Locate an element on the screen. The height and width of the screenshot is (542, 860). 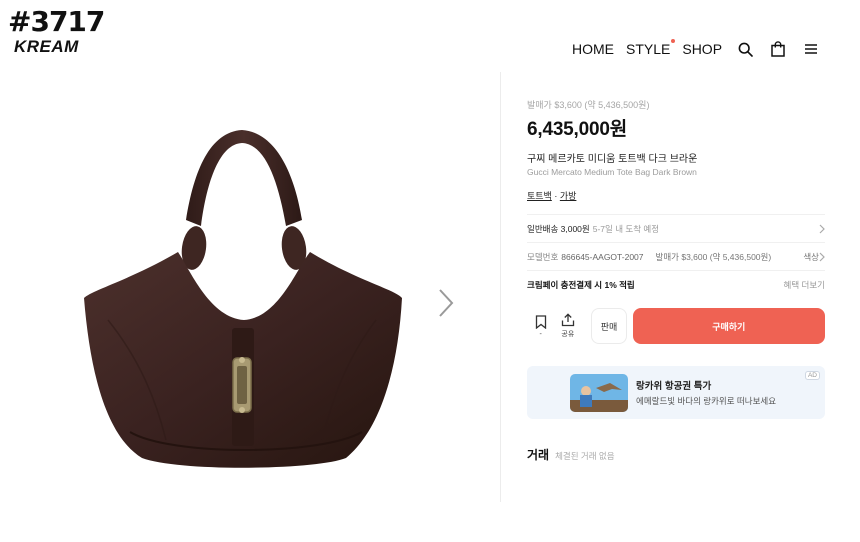
new-dot-icon is located at coordinates (673, 41).